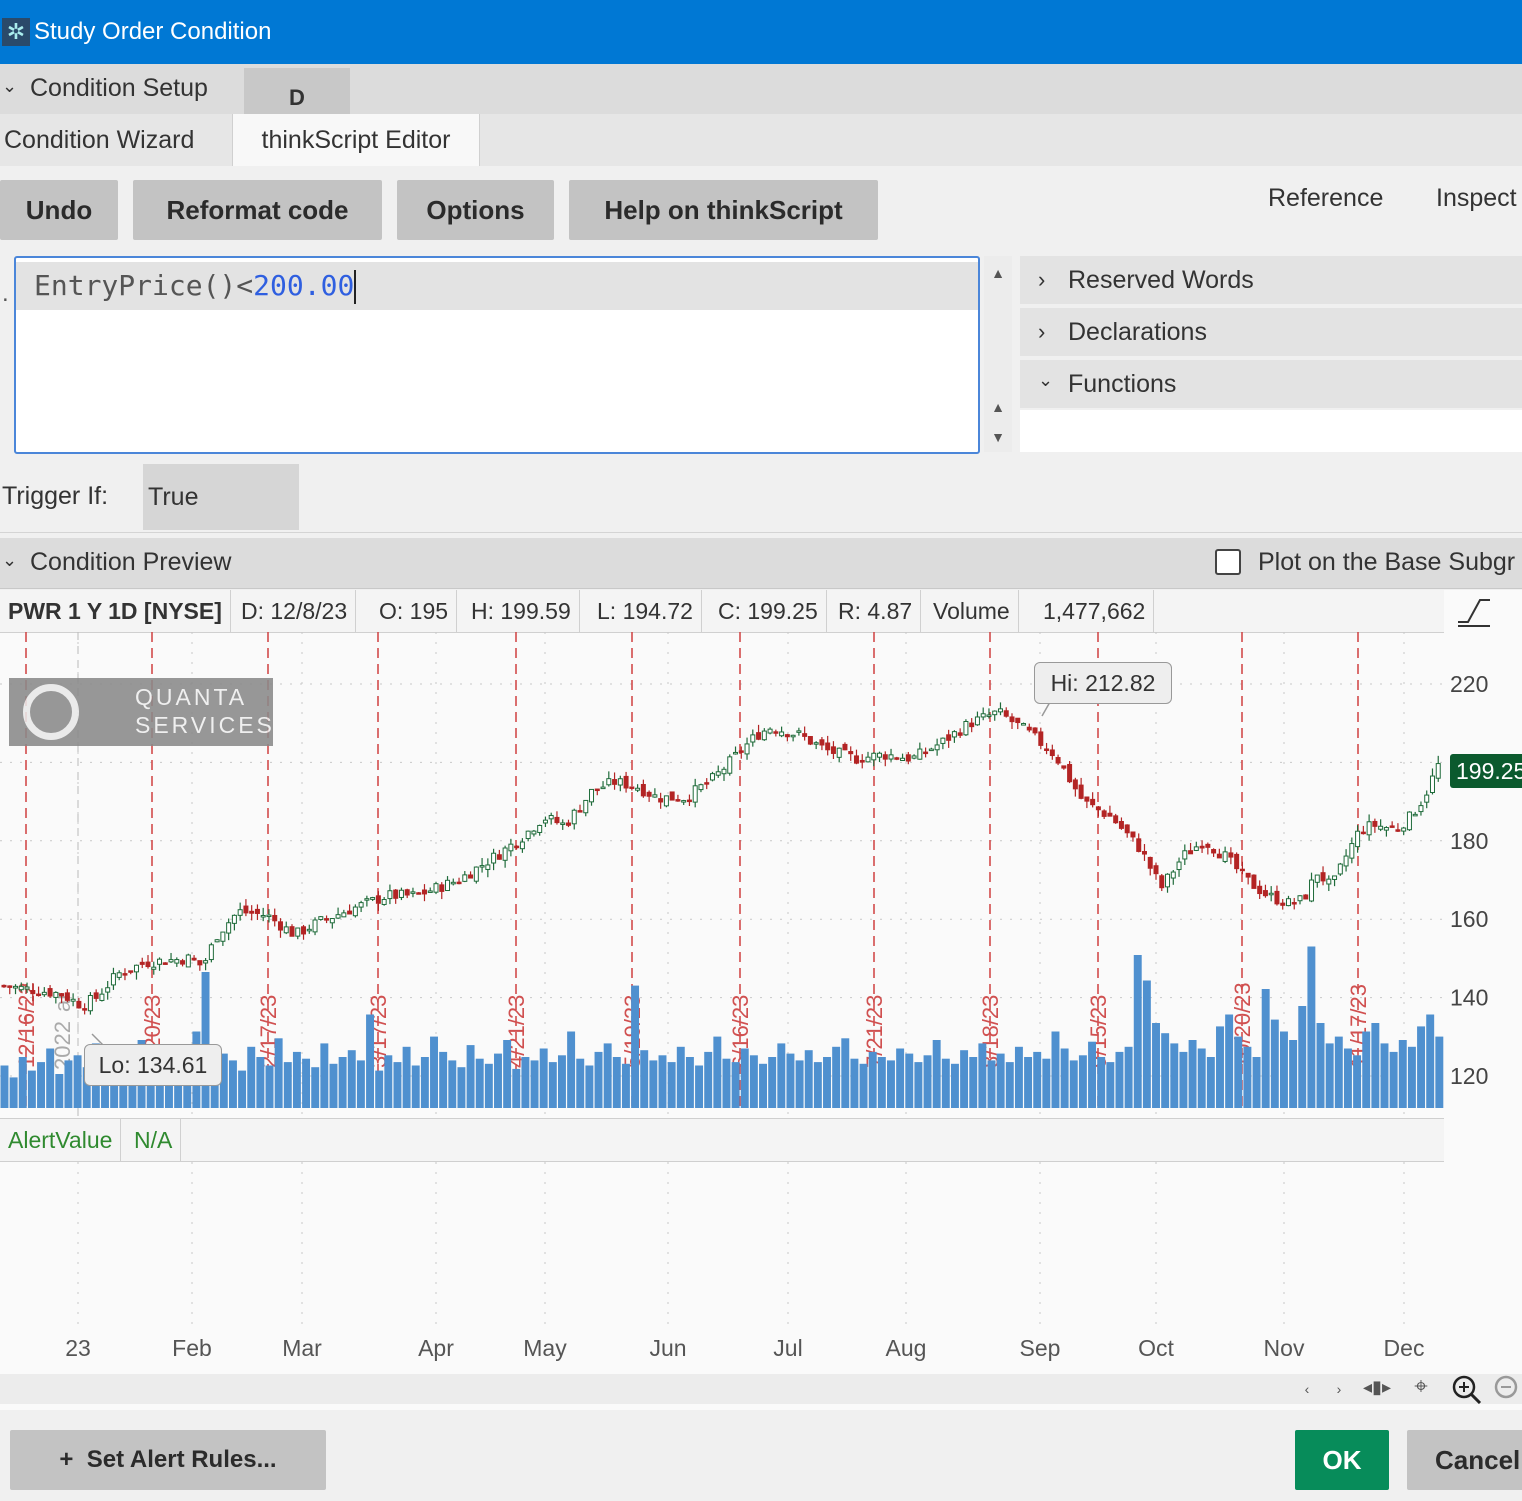 This screenshot has width=1522, height=1501. I want to click on editor-scrollbar: ▲ ▲ ▼, so click(998, 354).